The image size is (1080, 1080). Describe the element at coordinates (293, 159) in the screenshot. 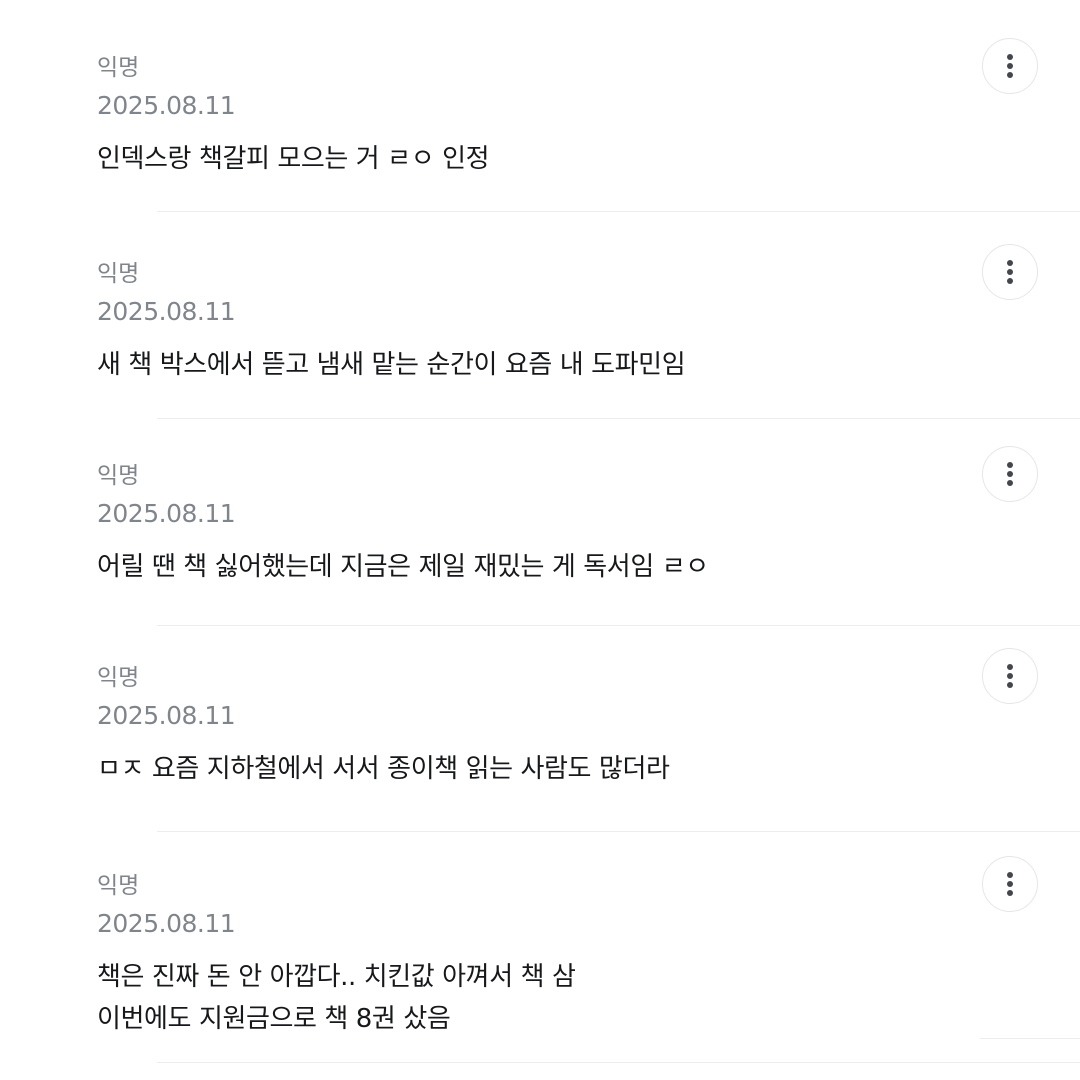

I see `comment-text: 인덱스랑 책갈피 모으는 거 ㄹㅇ 인정` at that location.